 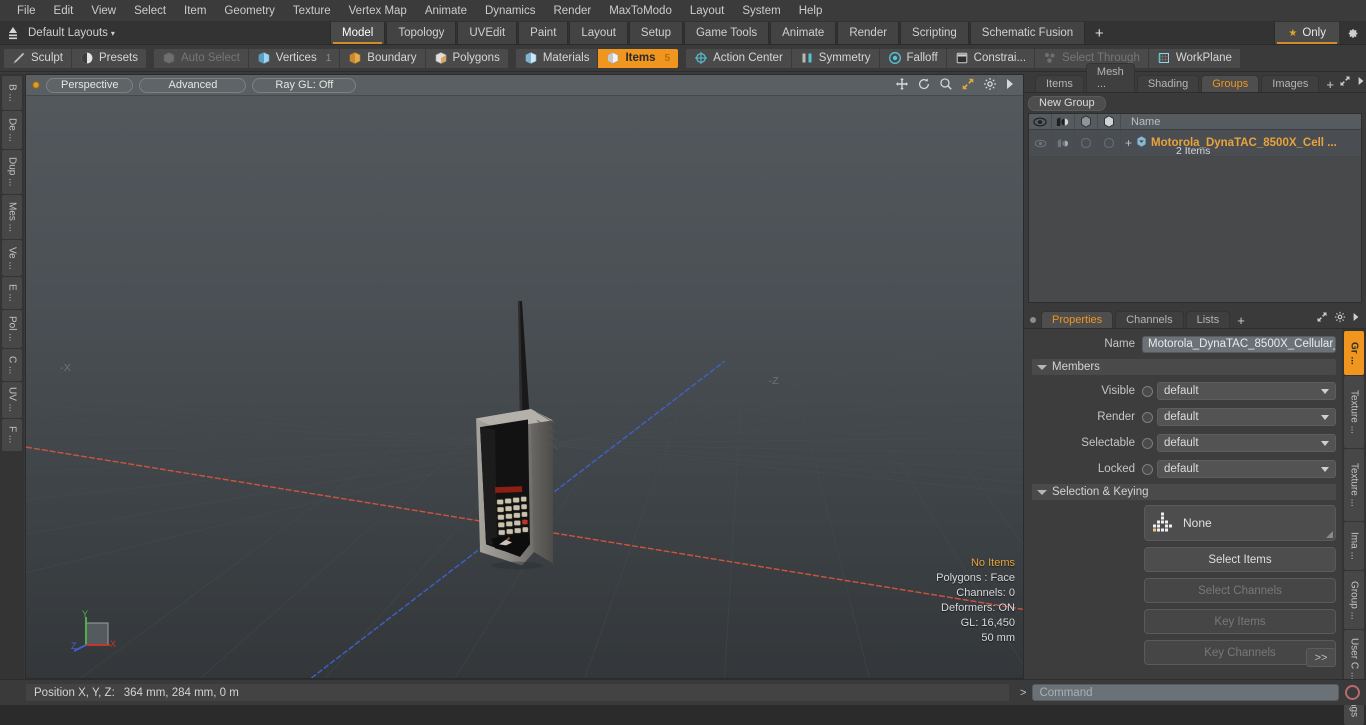 I want to click on move-icon, so click(x=902, y=84).